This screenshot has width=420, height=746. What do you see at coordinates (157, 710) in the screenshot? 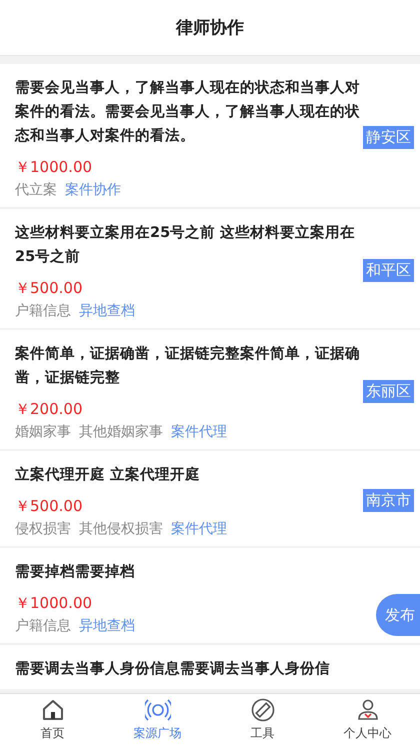
I see `signal-icon` at bounding box center [157, 710].